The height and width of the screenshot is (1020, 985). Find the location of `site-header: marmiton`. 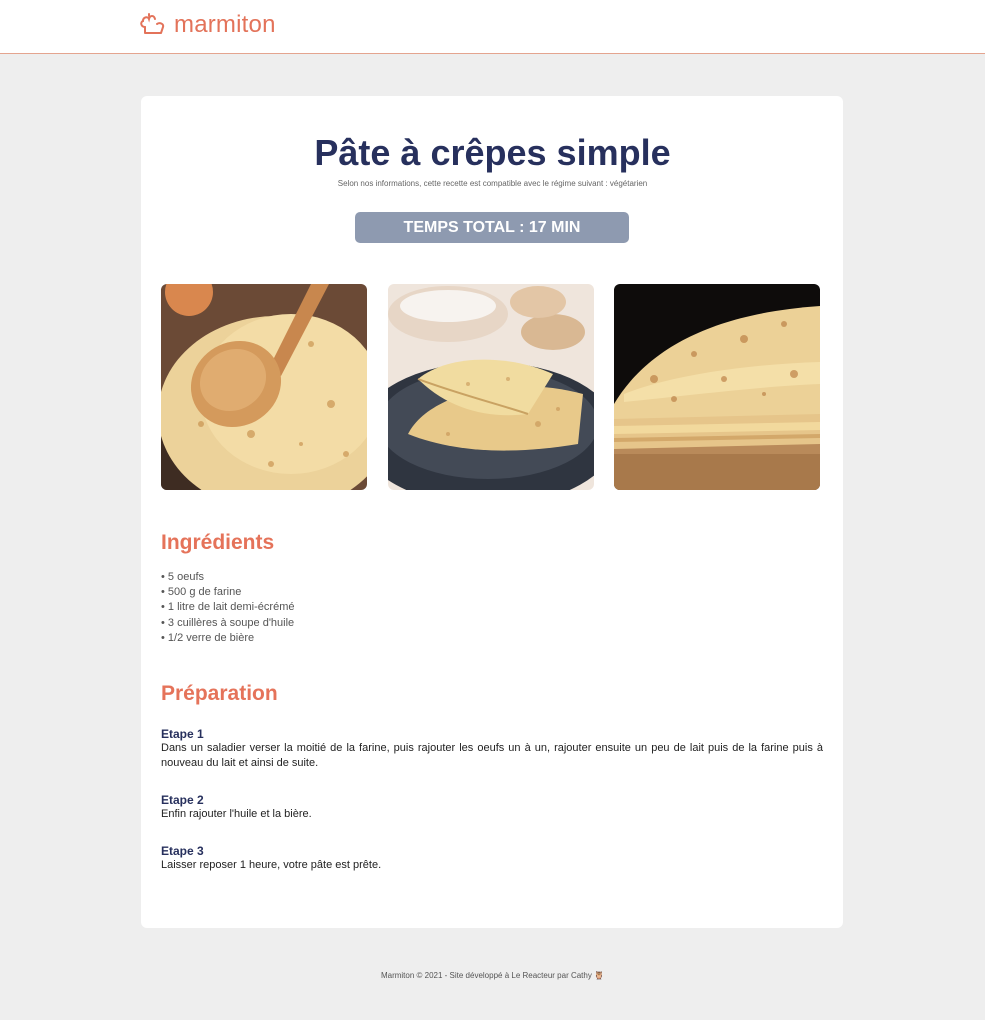

site-header: marmiton is located at coordinates (492, 27).